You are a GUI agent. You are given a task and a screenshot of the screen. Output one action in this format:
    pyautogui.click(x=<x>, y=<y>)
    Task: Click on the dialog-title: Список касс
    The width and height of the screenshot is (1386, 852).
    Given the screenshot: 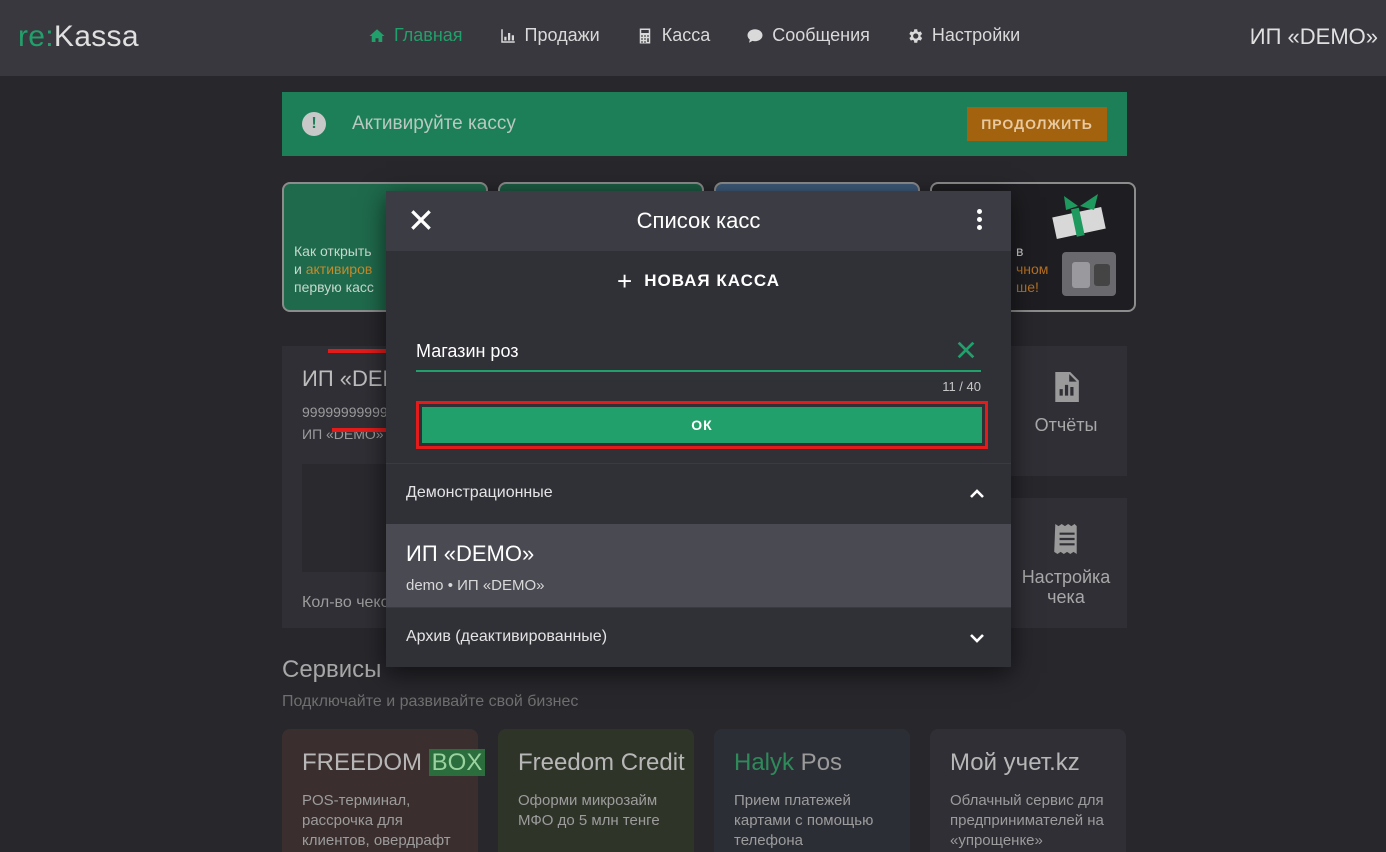 What is the action you would take?
    pyautogui.click(x=698, y=220)
    